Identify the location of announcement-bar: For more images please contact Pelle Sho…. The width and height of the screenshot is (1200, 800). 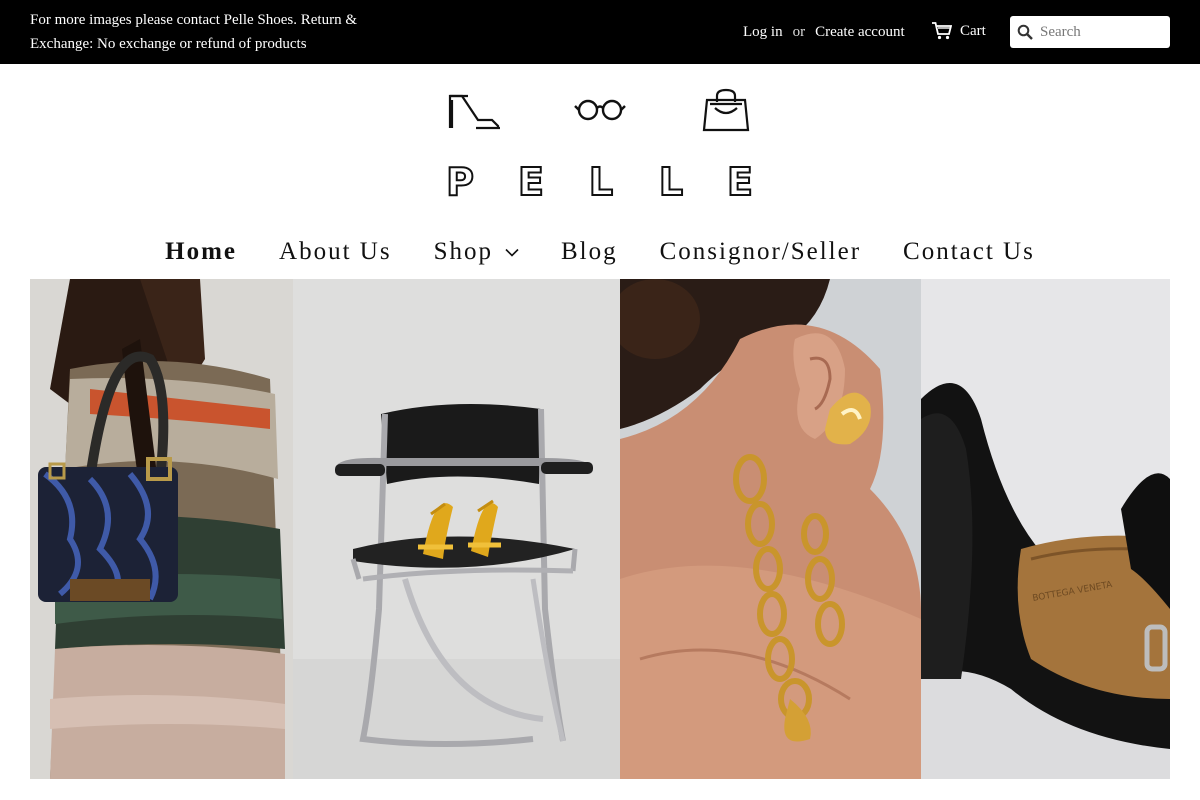
(600, 32).